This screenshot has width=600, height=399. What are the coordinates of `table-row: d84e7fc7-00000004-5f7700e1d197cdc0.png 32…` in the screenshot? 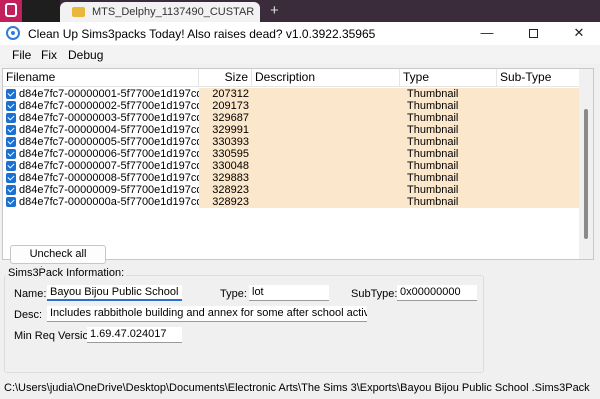 It's located at (291, 130).